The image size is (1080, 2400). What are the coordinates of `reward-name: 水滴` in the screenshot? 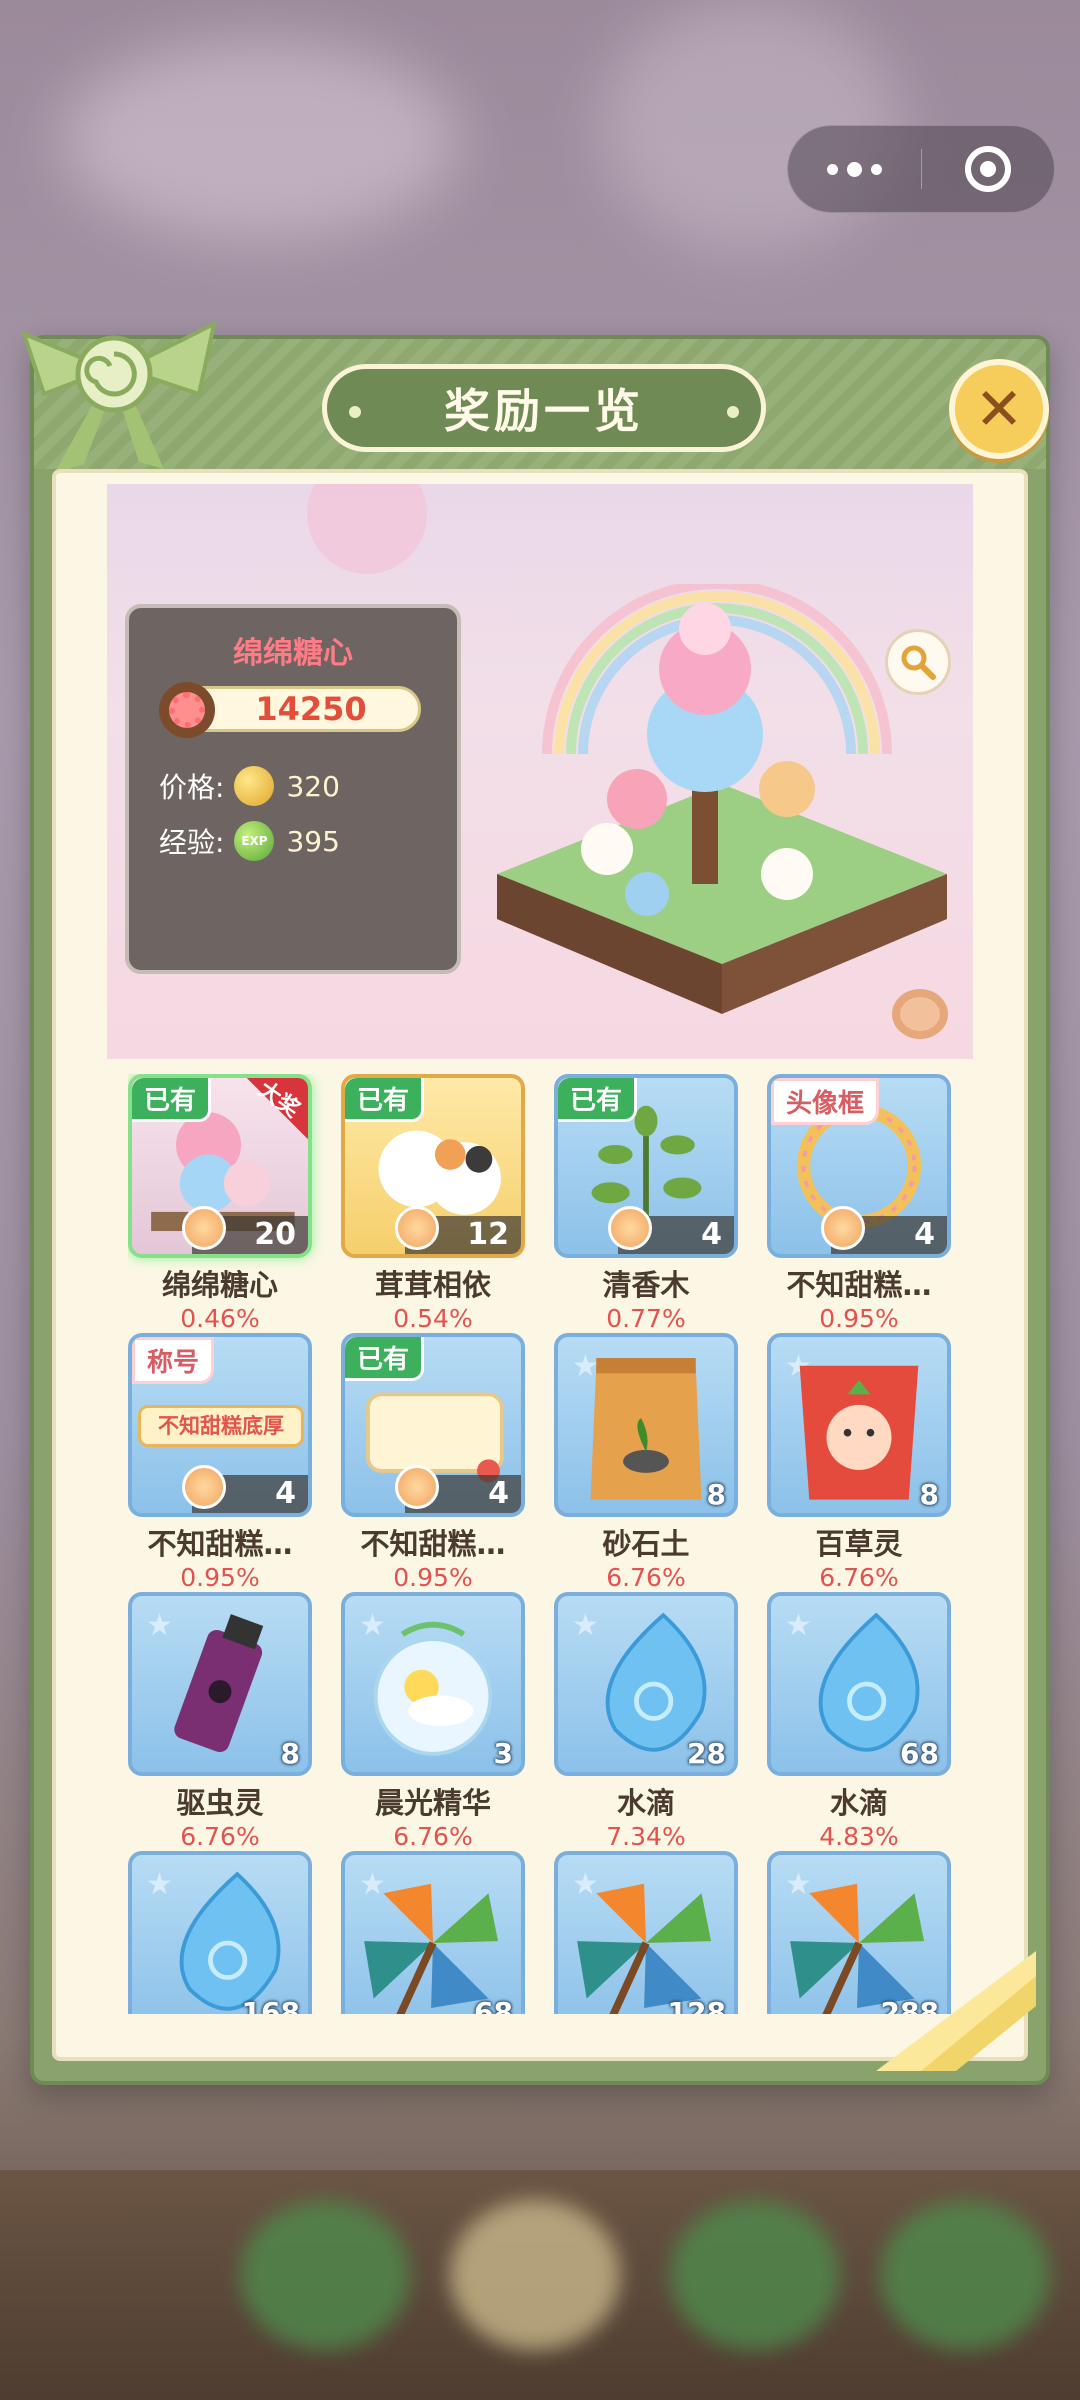 It's located at (858, 1803).